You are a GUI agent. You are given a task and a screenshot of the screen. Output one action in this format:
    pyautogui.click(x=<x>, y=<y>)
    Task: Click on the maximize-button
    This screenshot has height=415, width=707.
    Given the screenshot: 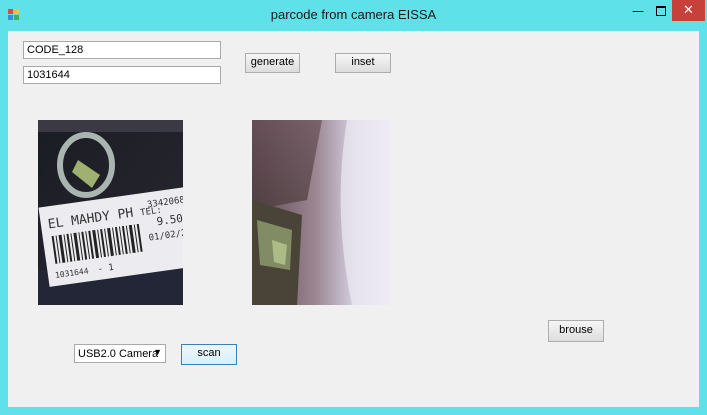 What is the action you would take?
    pyautogui.click(x=661, y=10)
    